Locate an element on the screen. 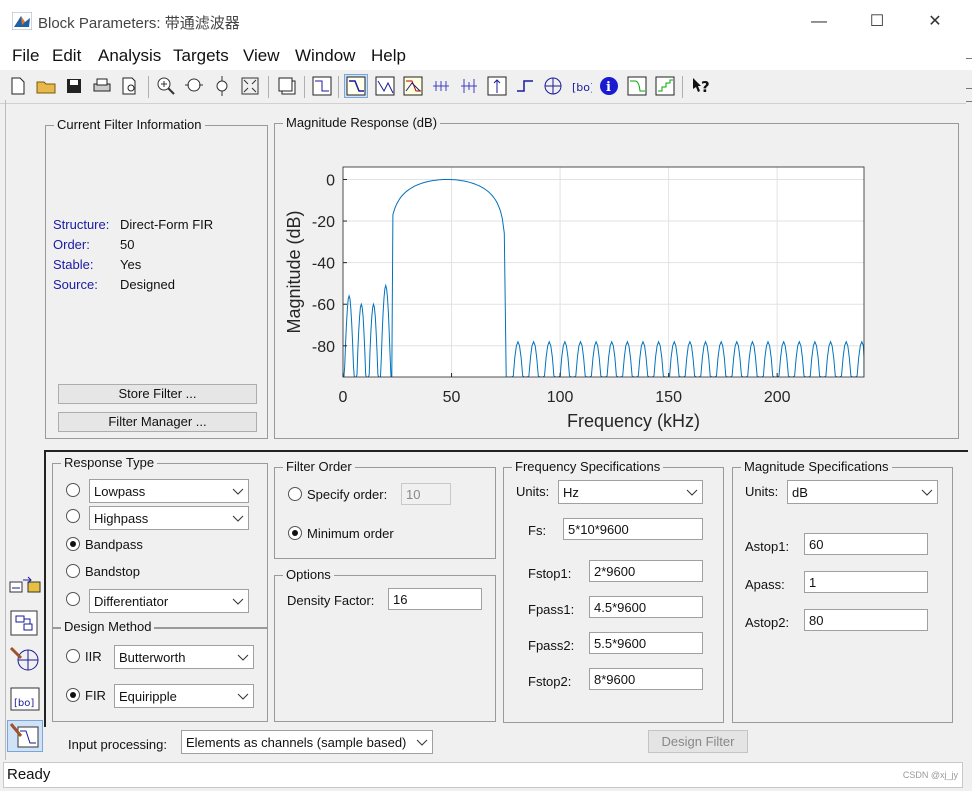 The image size is (972, 791). design-filter-button: Design Filter is located at coordinates (698, 741).